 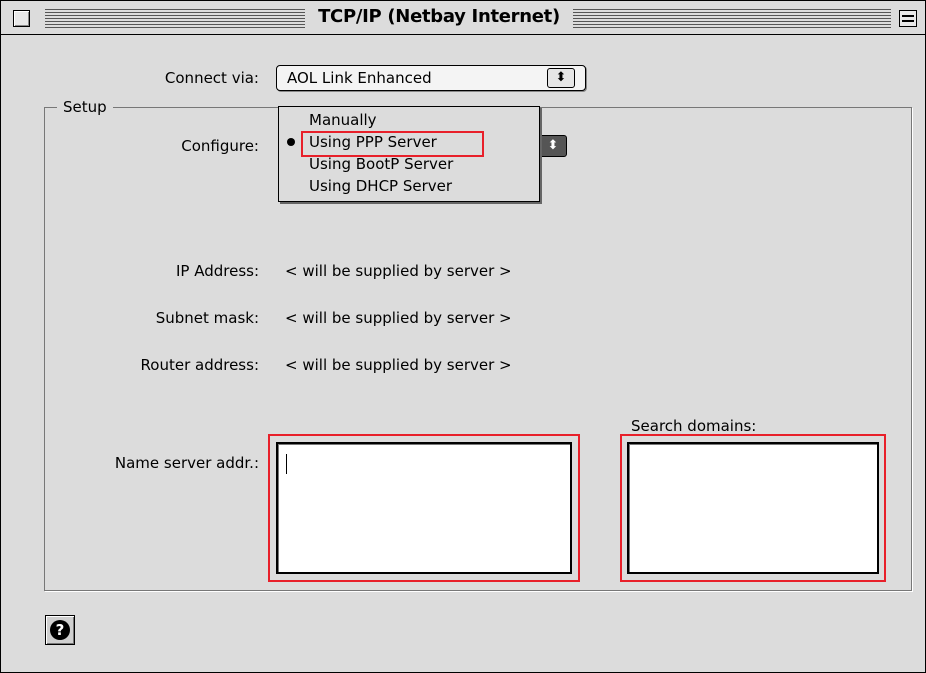 I want to click on connect-via-popup: AOL Link Enhanced ⬍, so click(x=431, y=78).